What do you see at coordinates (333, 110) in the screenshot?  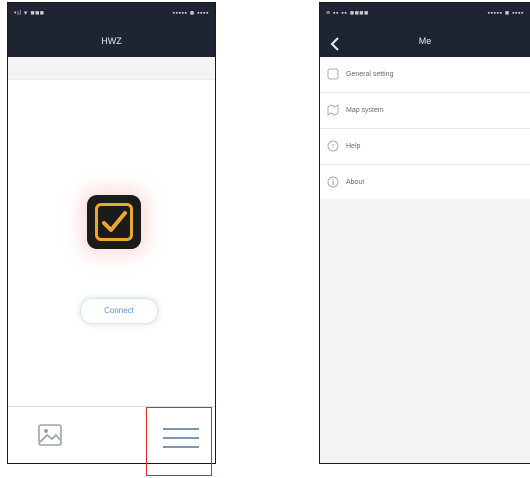 I see `map-system-icon` at bounding box center [333, 110].